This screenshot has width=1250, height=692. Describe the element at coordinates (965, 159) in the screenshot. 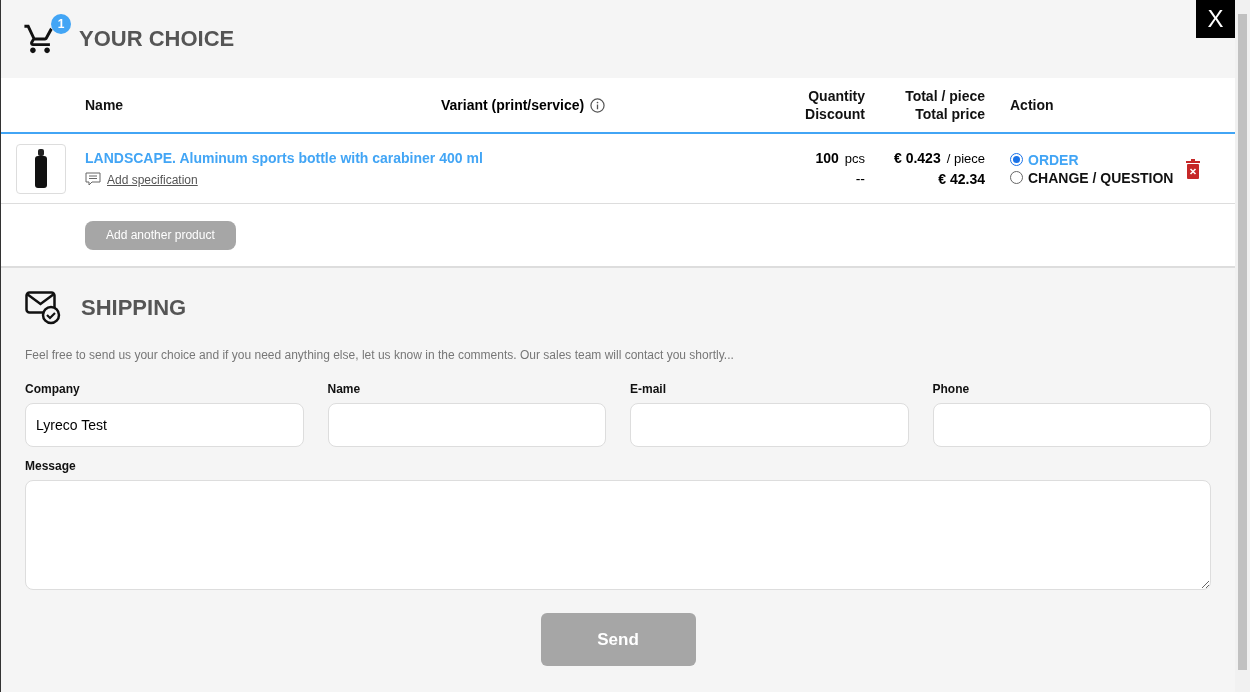

I see `unit-label: / piece` at that location.